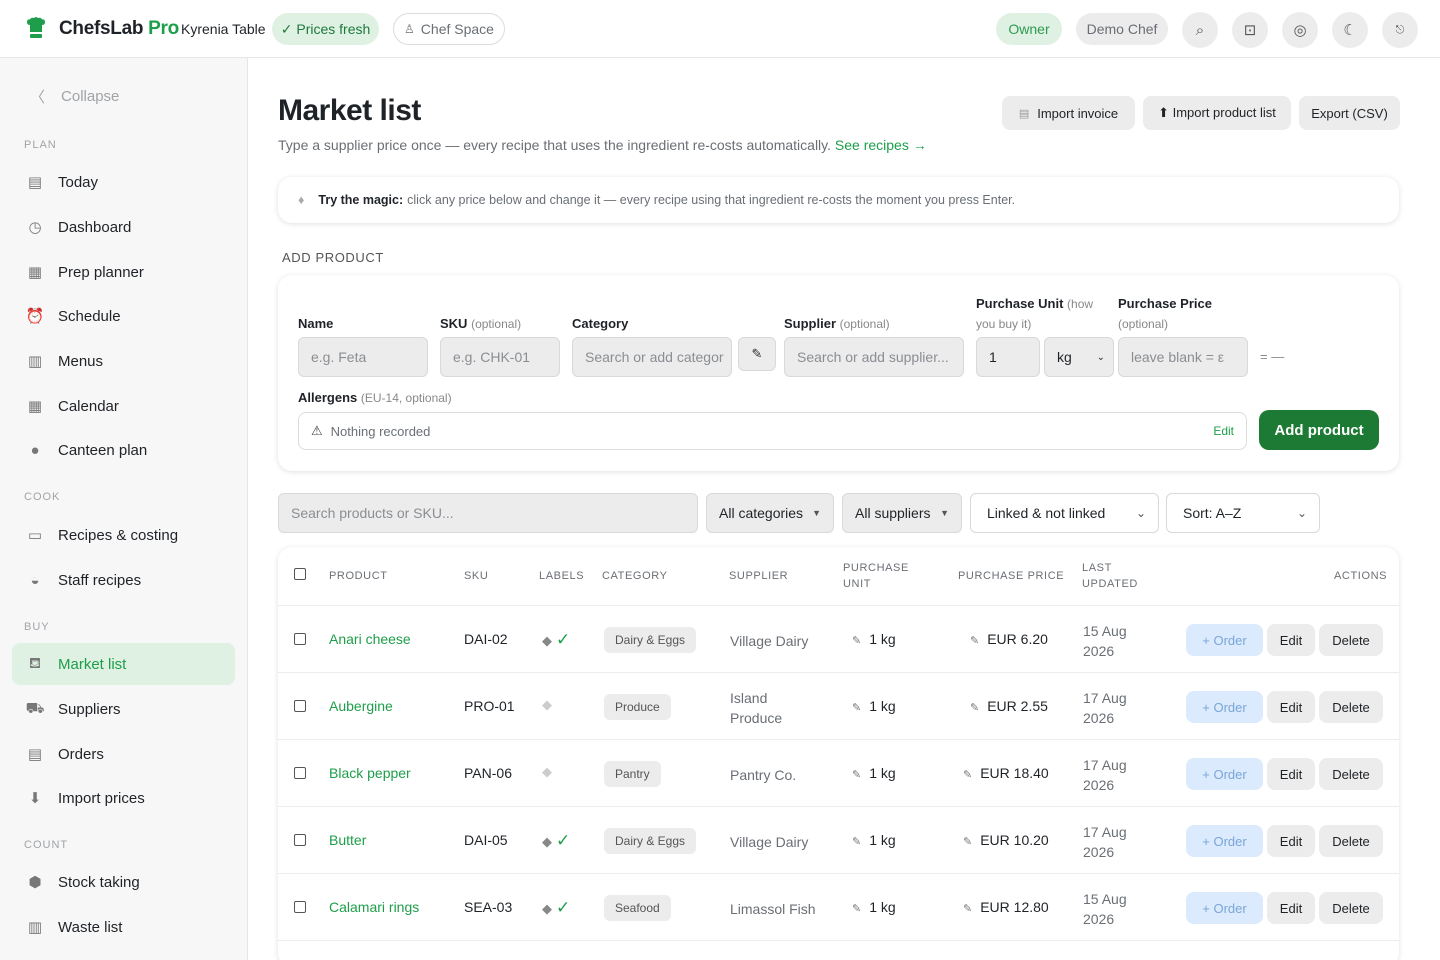 The height and width of the screenshot is (960, 1440). Describe the element at coordinates (363, 357) in the screenshot. I see `name-field: e.g. Feta` at that location.